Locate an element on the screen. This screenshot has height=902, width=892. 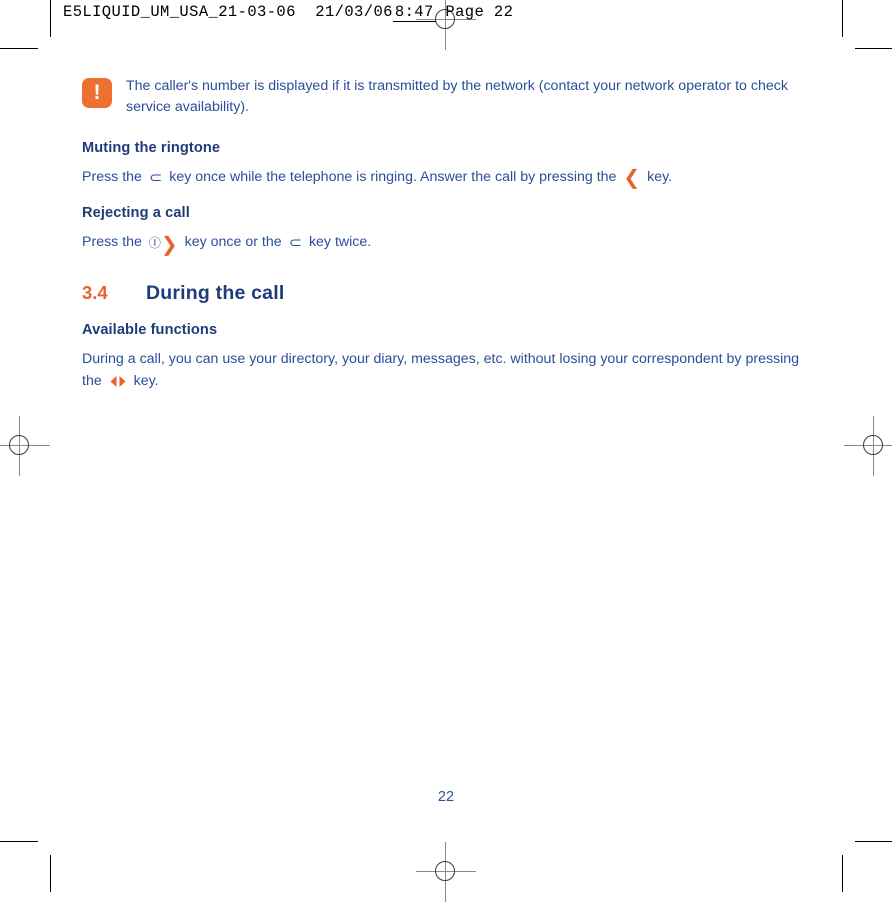
rejecting-text-part1: Press the is located at coordinates (112, 242).